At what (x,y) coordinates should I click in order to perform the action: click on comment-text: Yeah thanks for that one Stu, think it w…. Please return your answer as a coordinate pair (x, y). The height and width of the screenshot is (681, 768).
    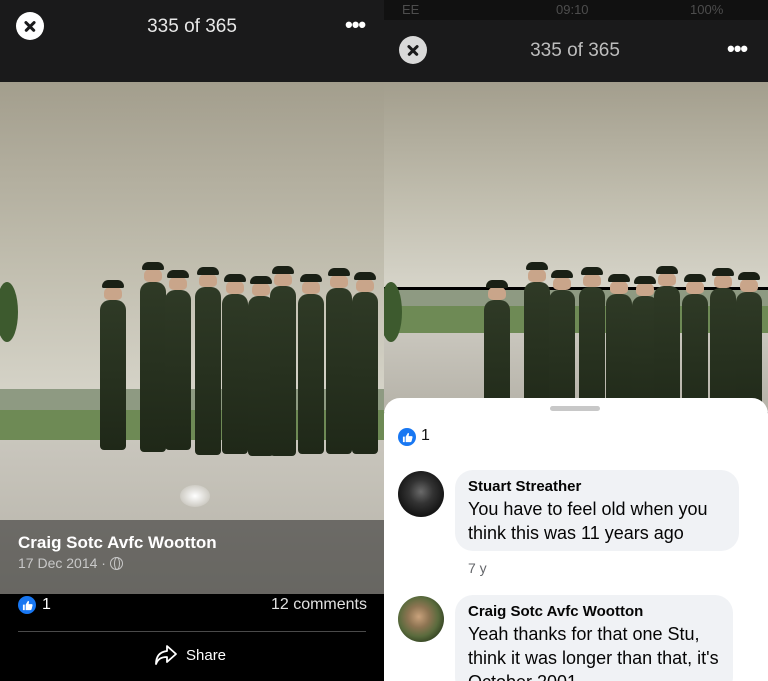
    Looking at the image, I should click on (593, 652).